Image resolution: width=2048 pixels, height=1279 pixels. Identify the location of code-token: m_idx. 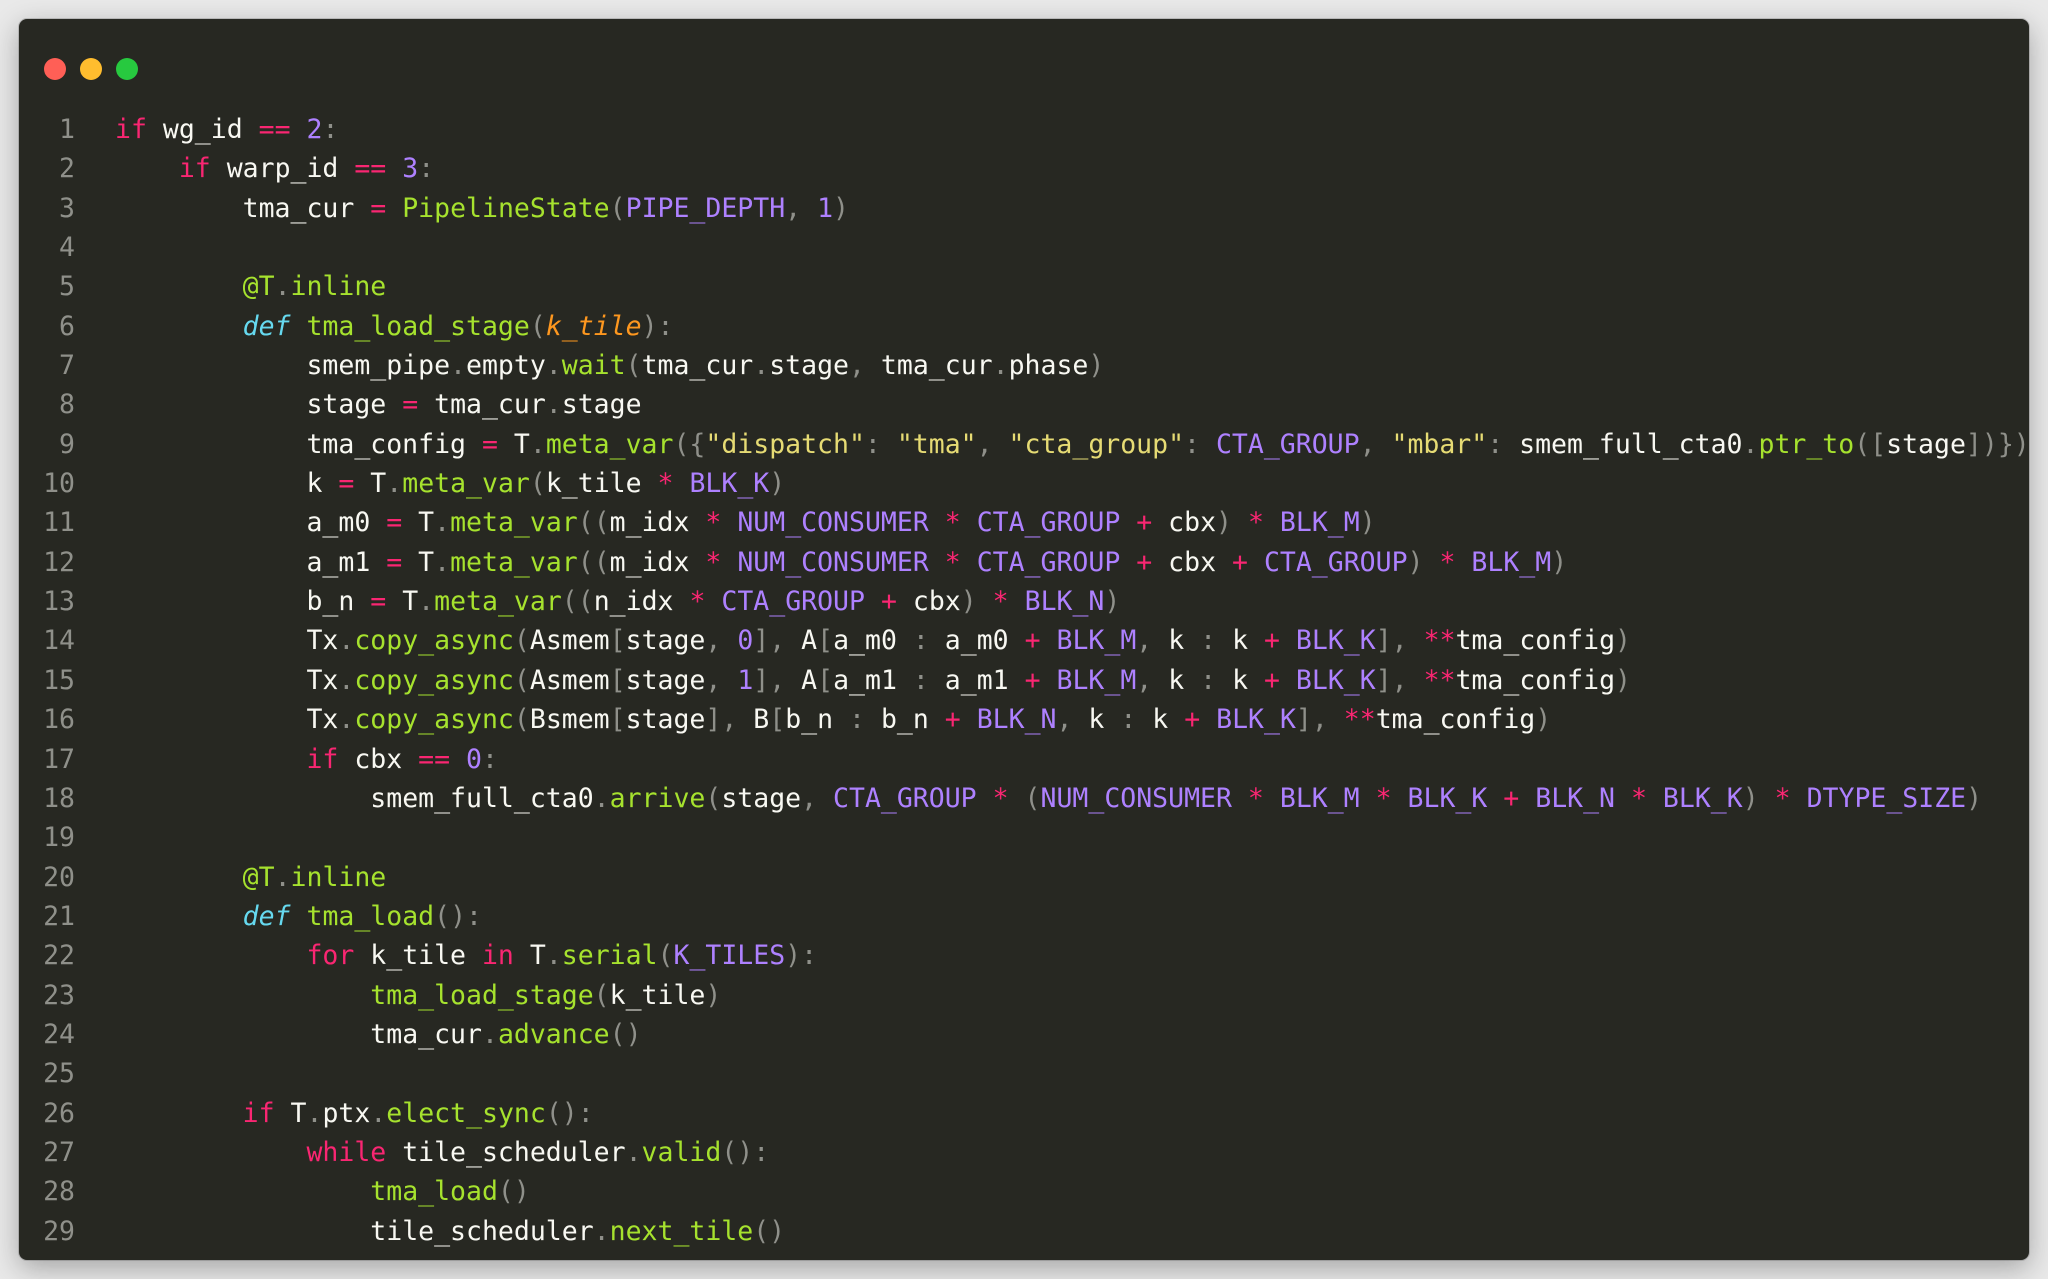
(657, 562).